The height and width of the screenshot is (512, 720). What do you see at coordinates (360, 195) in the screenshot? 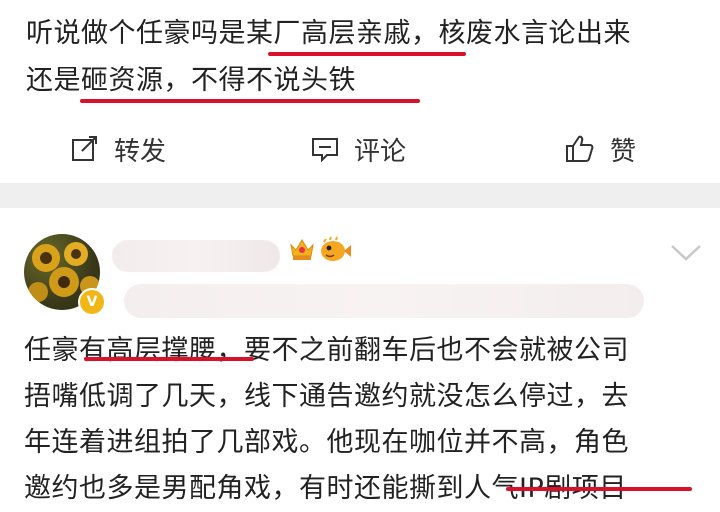
I see `feed-separator` at bounding box center [360, 195].